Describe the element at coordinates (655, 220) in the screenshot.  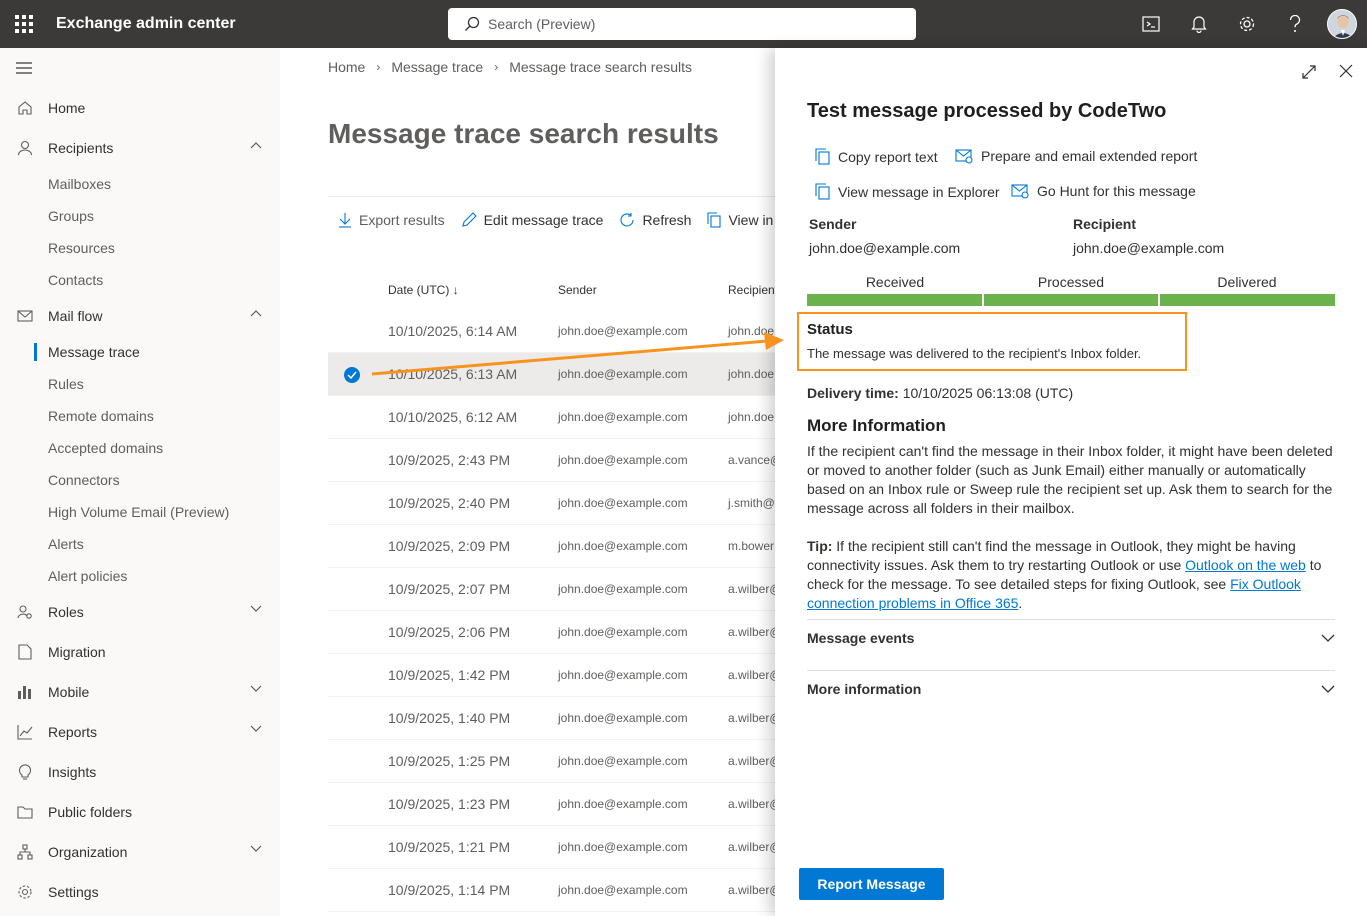
I see `refresh-button: Refresh` at that location.